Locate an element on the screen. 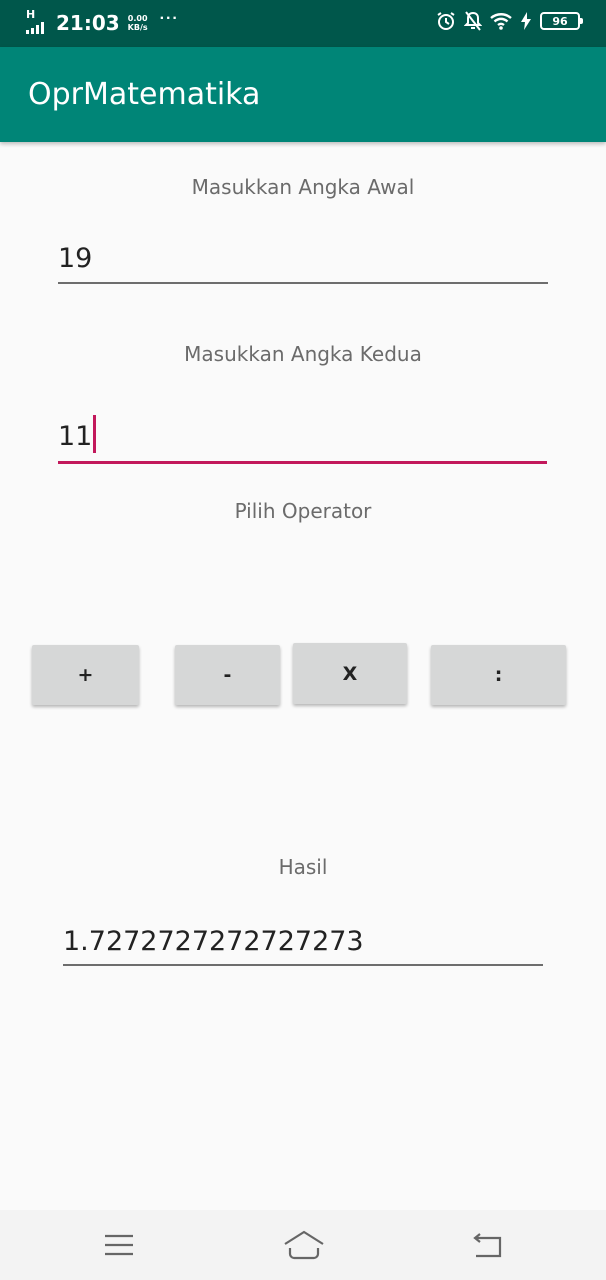  second-number-input: 11 is located at coordinates (302, 437).